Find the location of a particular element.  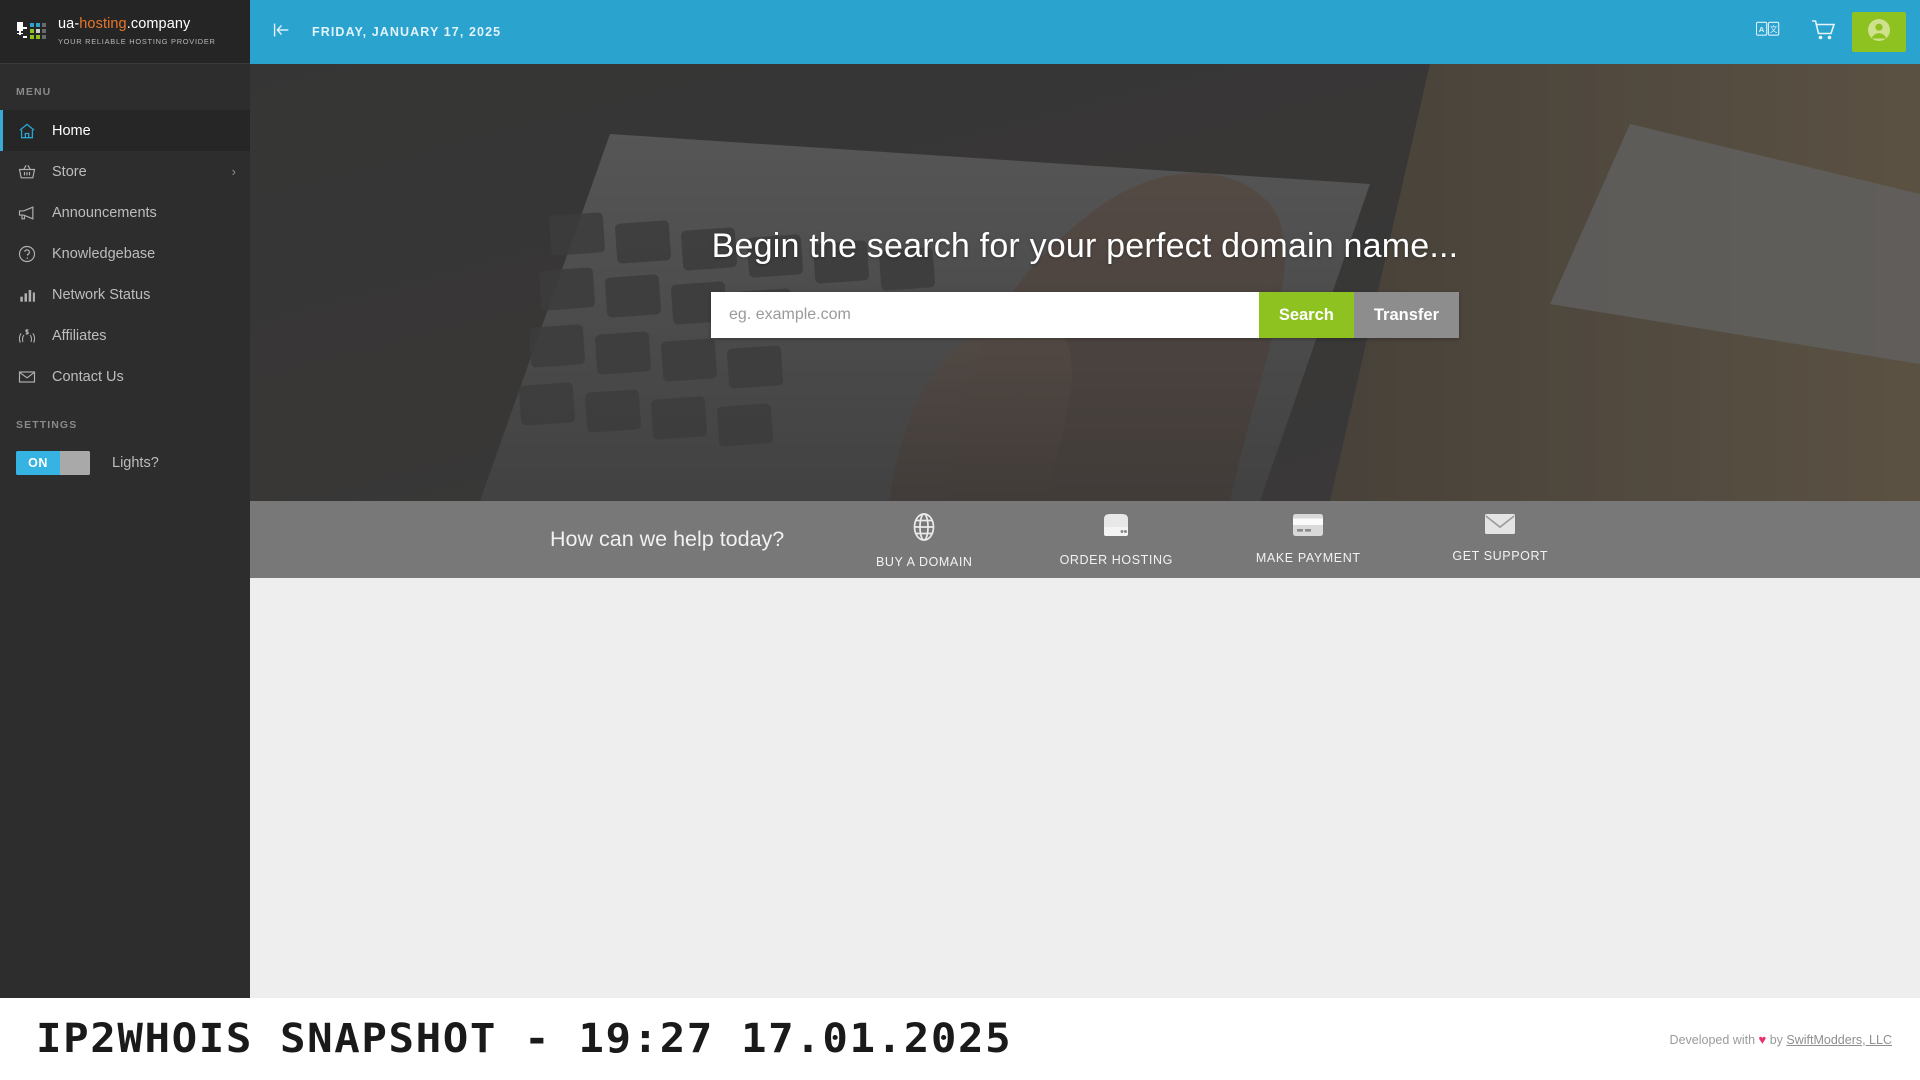

action-buy-a-domain: BUY A DOMAIN is located at coordinates (924, 540).